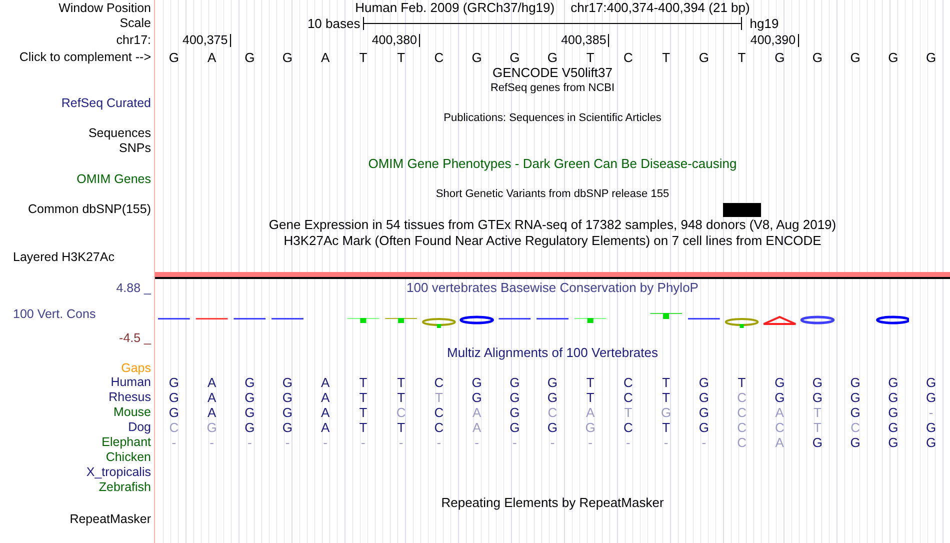 The image size is (950, 543). I want to click on track-label: OMIM Genes, so click(113, 179).